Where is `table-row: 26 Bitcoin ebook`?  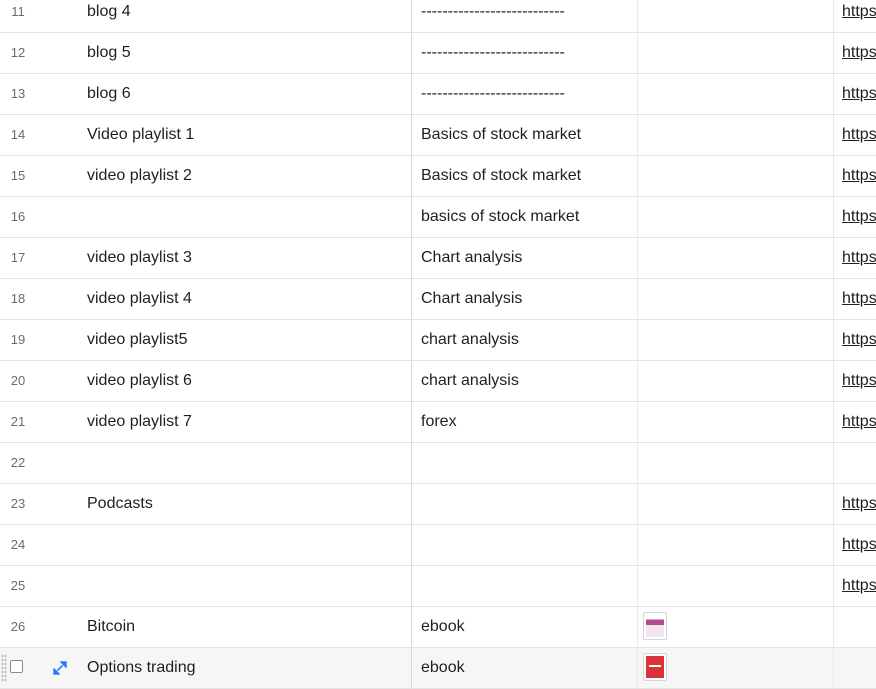 table-row: 26 Bitcoin ebook is located at coordinates (438, 627).